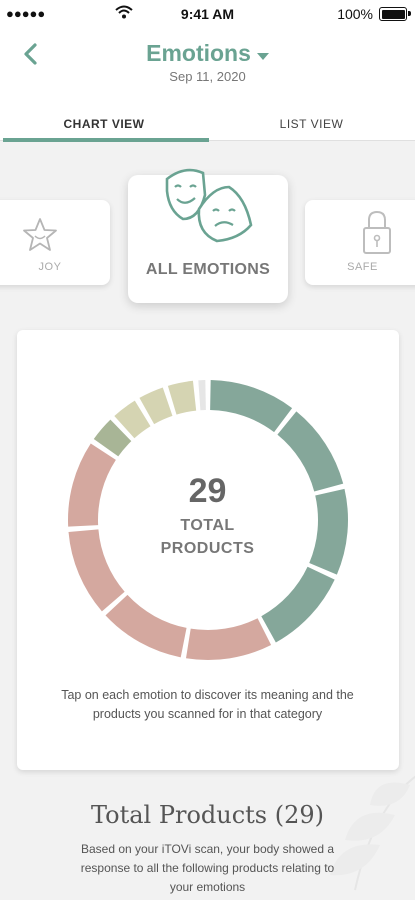  What do you see at coordinates (50, 267) in the screenshot?
I see `category-label-joy: JOY` at bounding box center [50, 267].